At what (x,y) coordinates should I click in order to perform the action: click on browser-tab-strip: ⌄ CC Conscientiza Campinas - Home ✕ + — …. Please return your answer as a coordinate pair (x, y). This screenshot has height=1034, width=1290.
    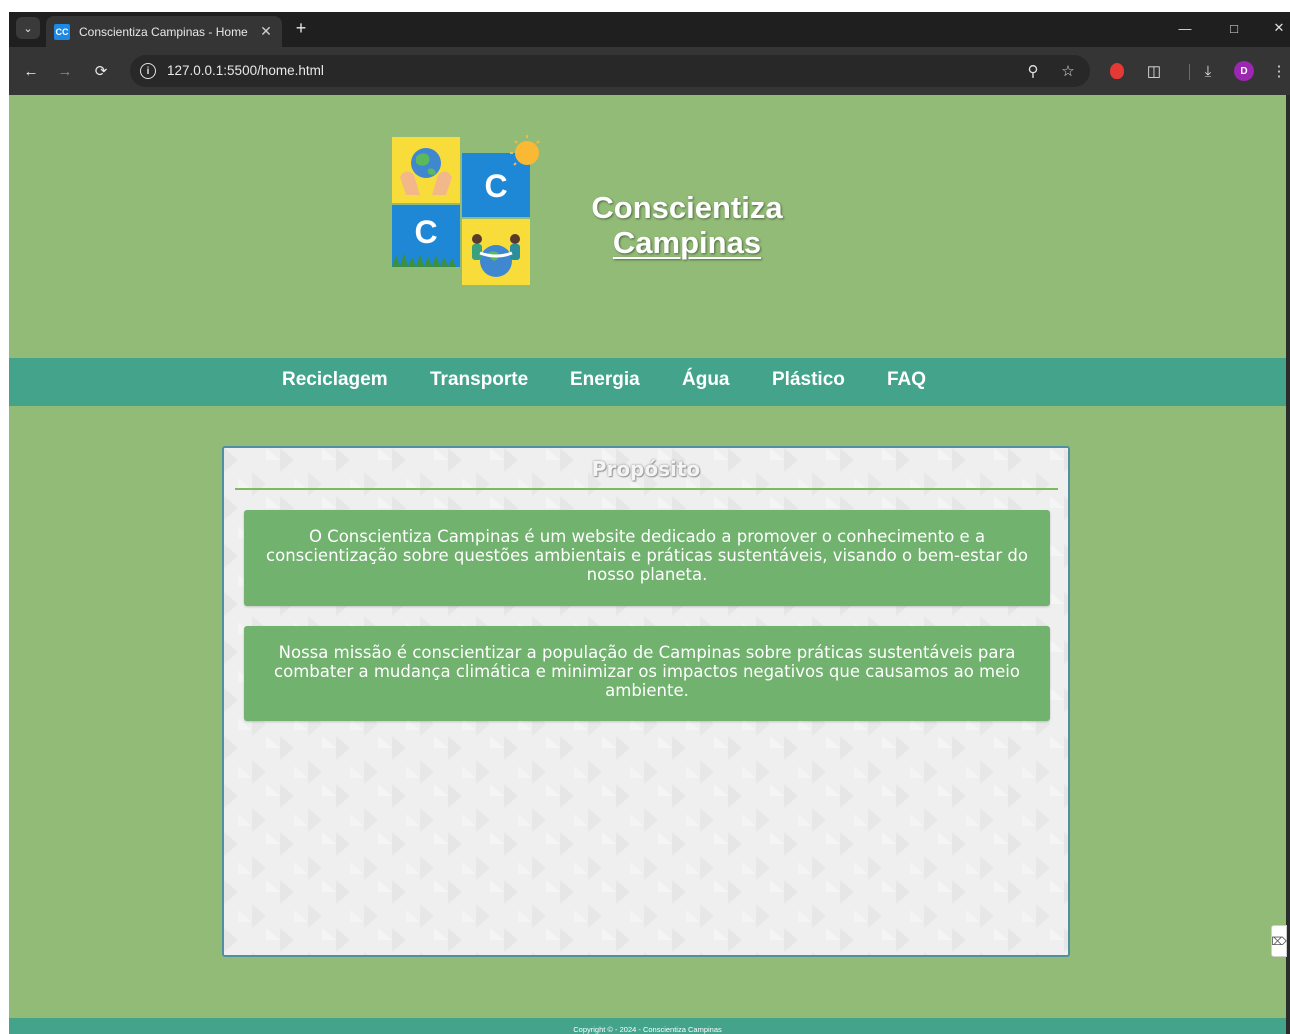
    Looking at the image, I should click on (649, 29).